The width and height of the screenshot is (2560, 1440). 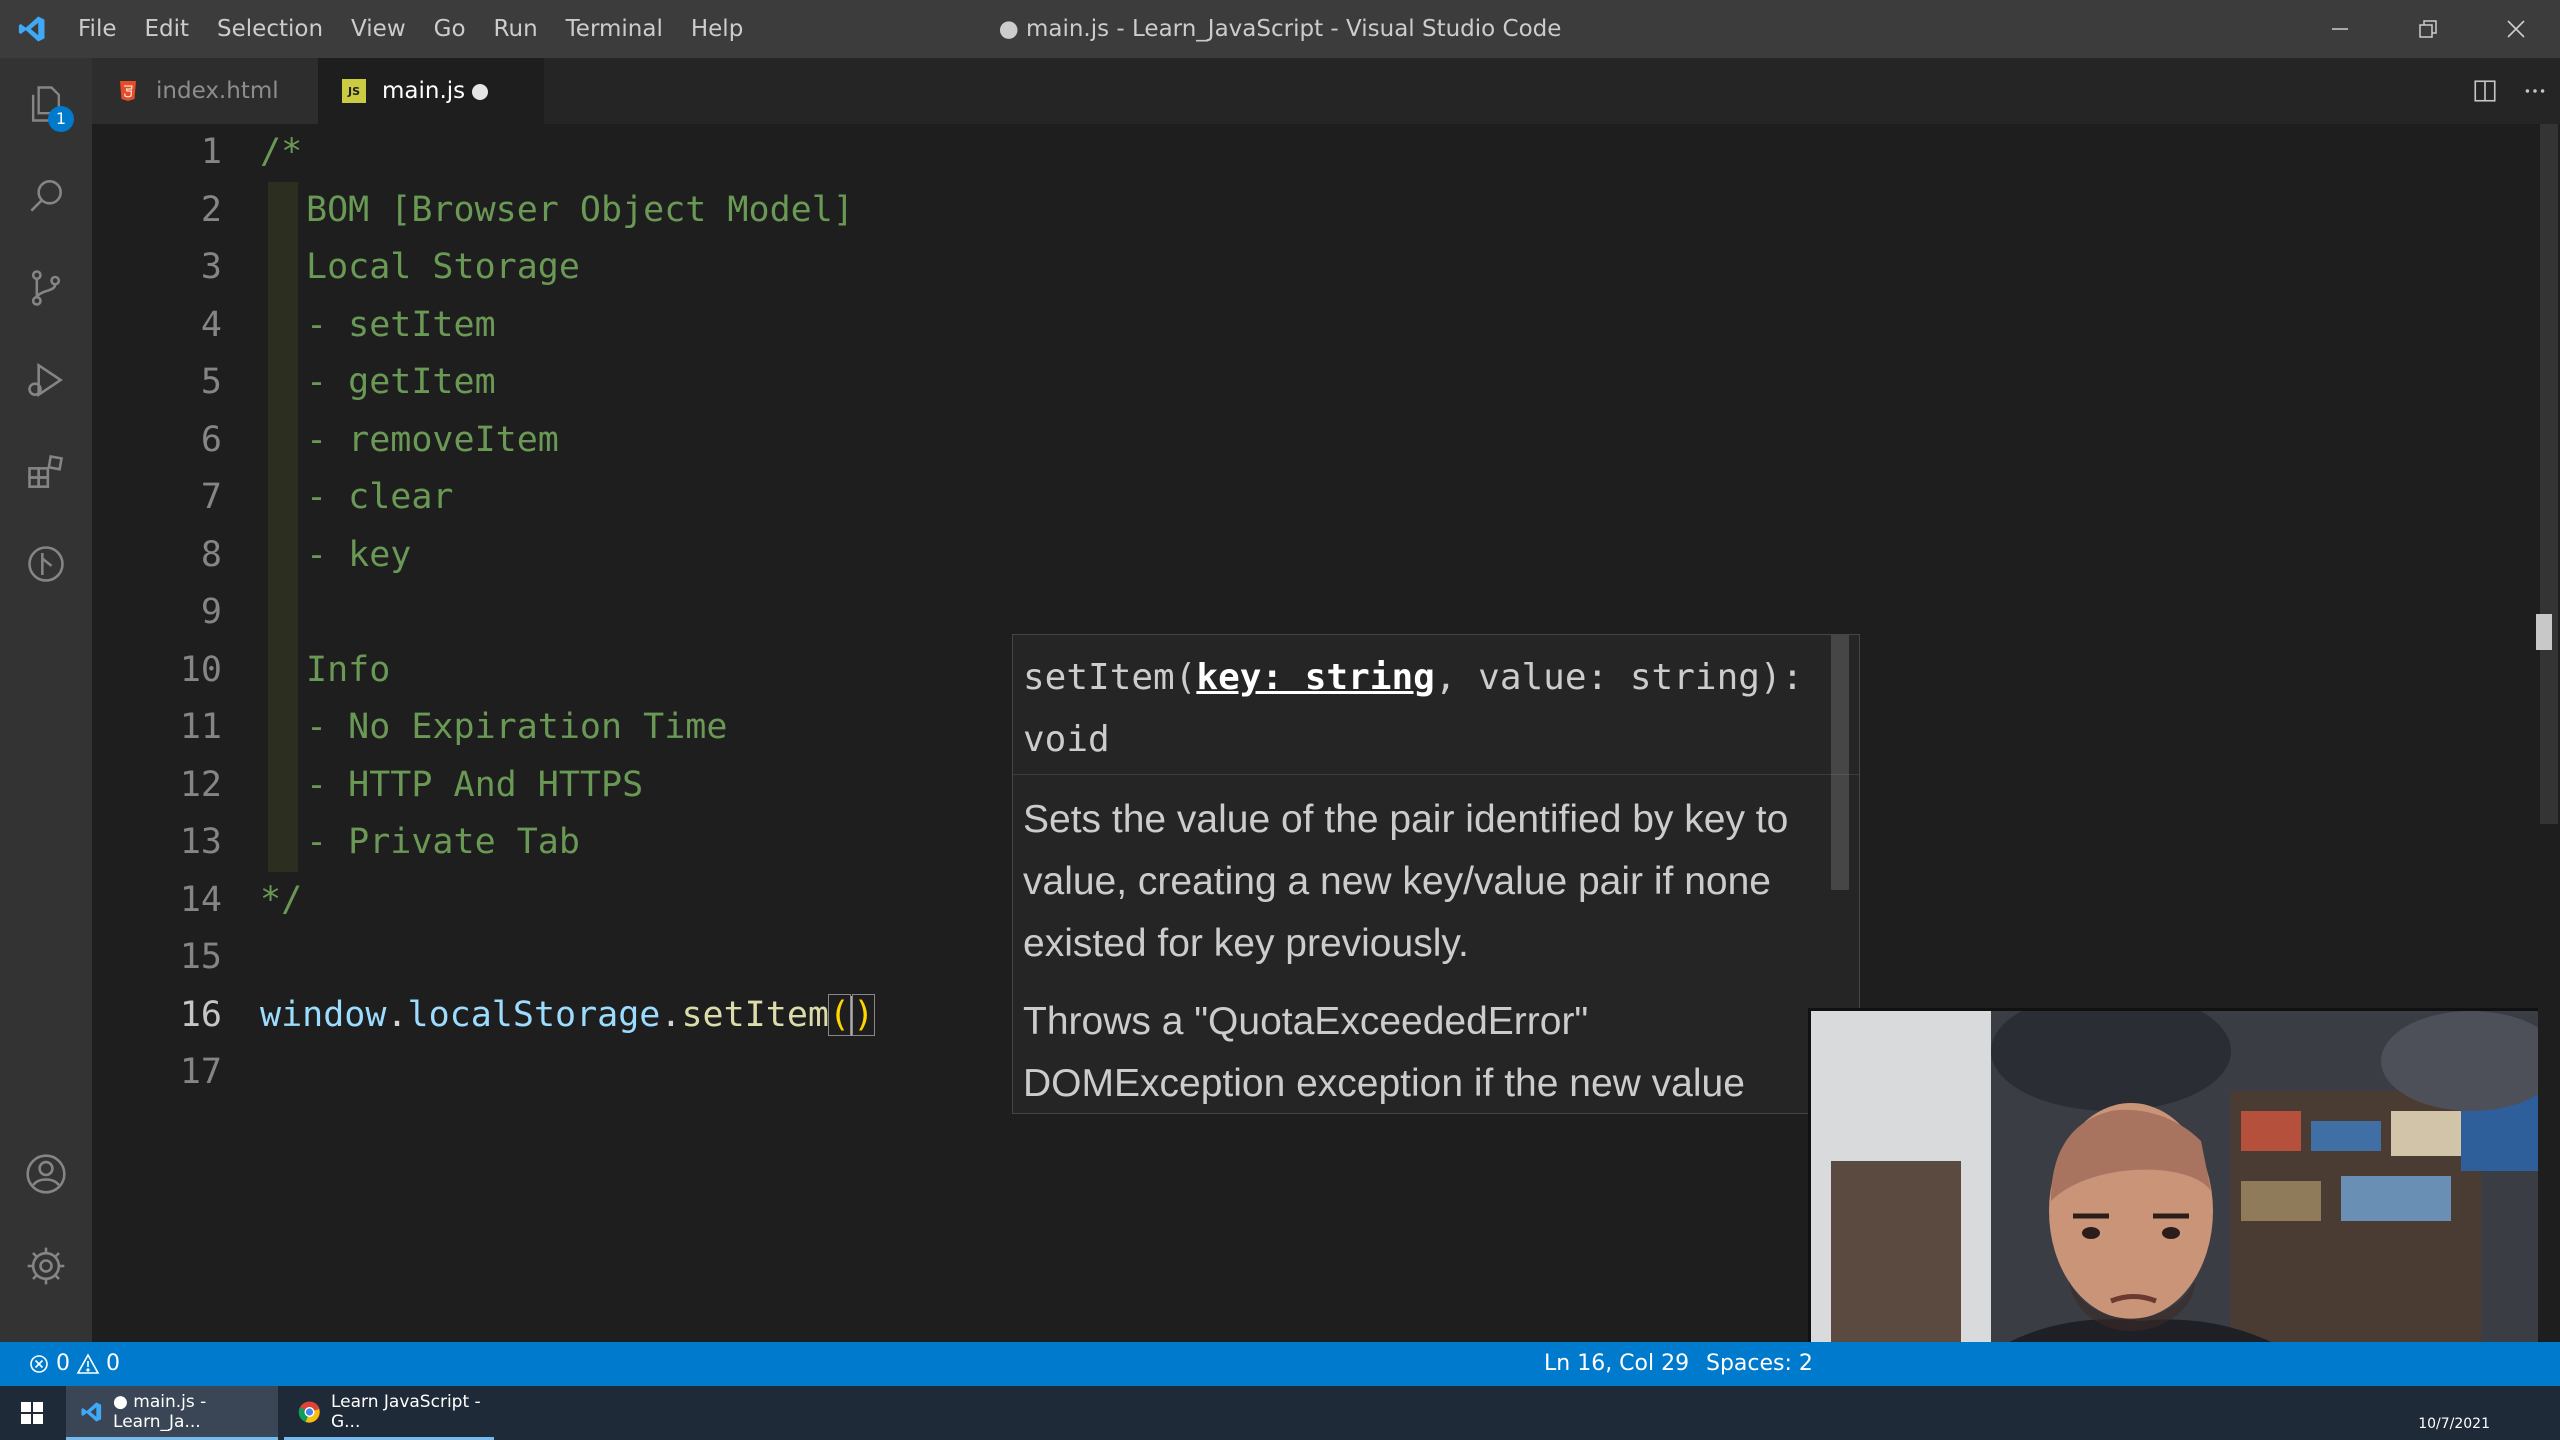 What do you see at coordinates (283, 526) in the screenshot?
I see `indent-guide` at bounding box center [283, 526].